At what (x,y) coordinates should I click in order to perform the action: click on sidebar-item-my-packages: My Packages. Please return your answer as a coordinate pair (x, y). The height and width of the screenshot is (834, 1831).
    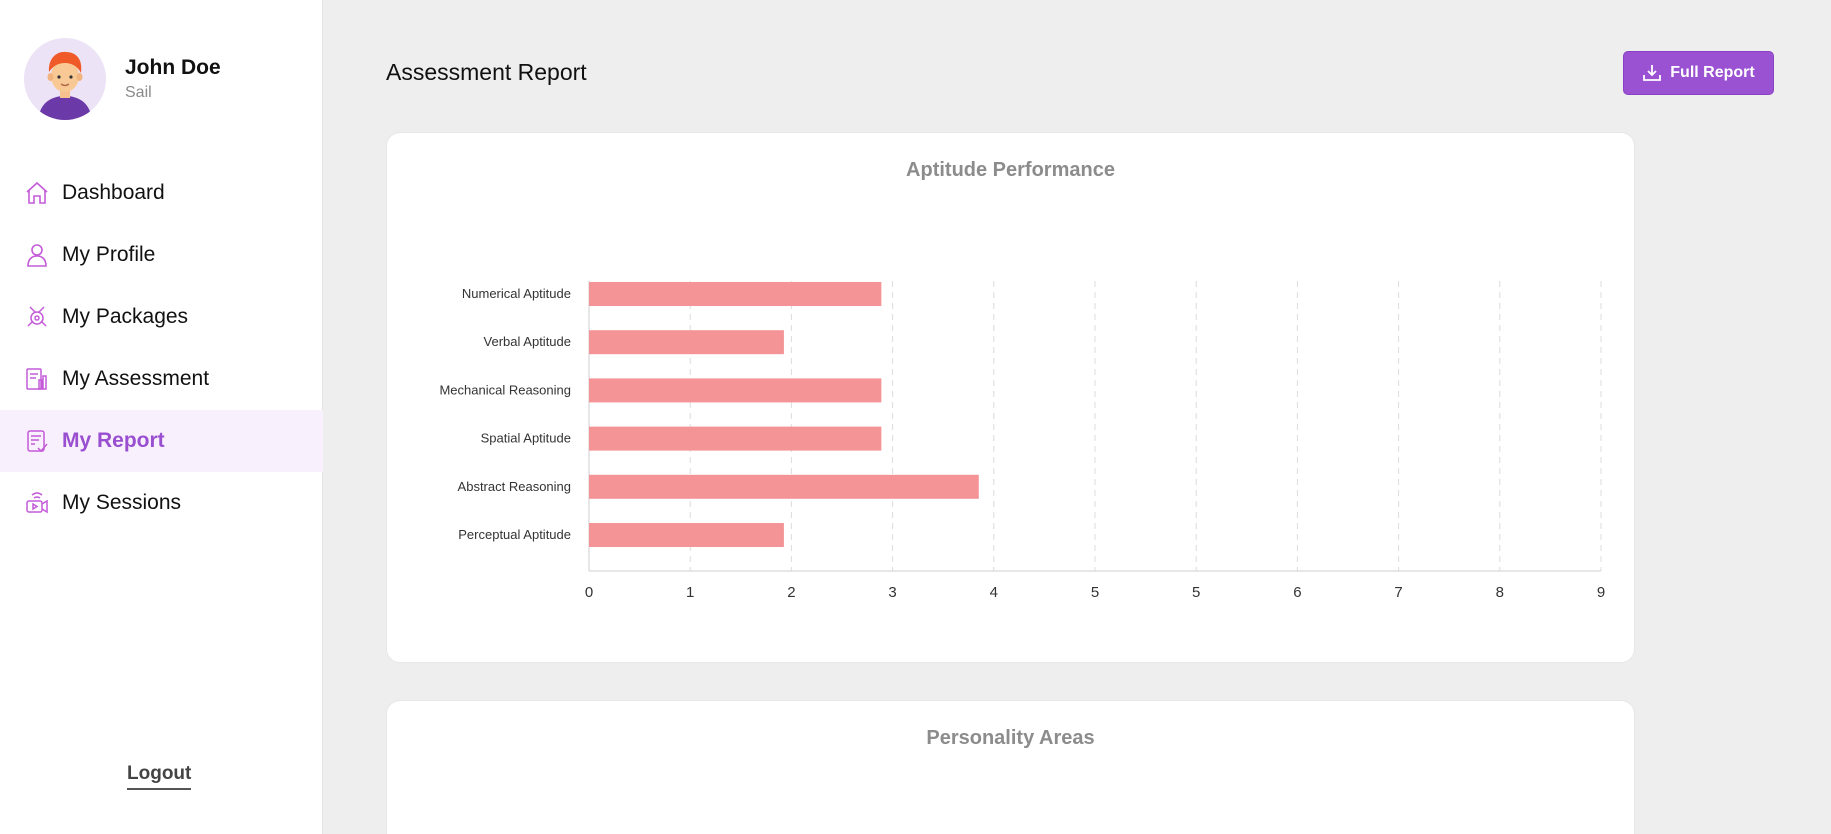
    Looking at the image, I should click on (161, 317).